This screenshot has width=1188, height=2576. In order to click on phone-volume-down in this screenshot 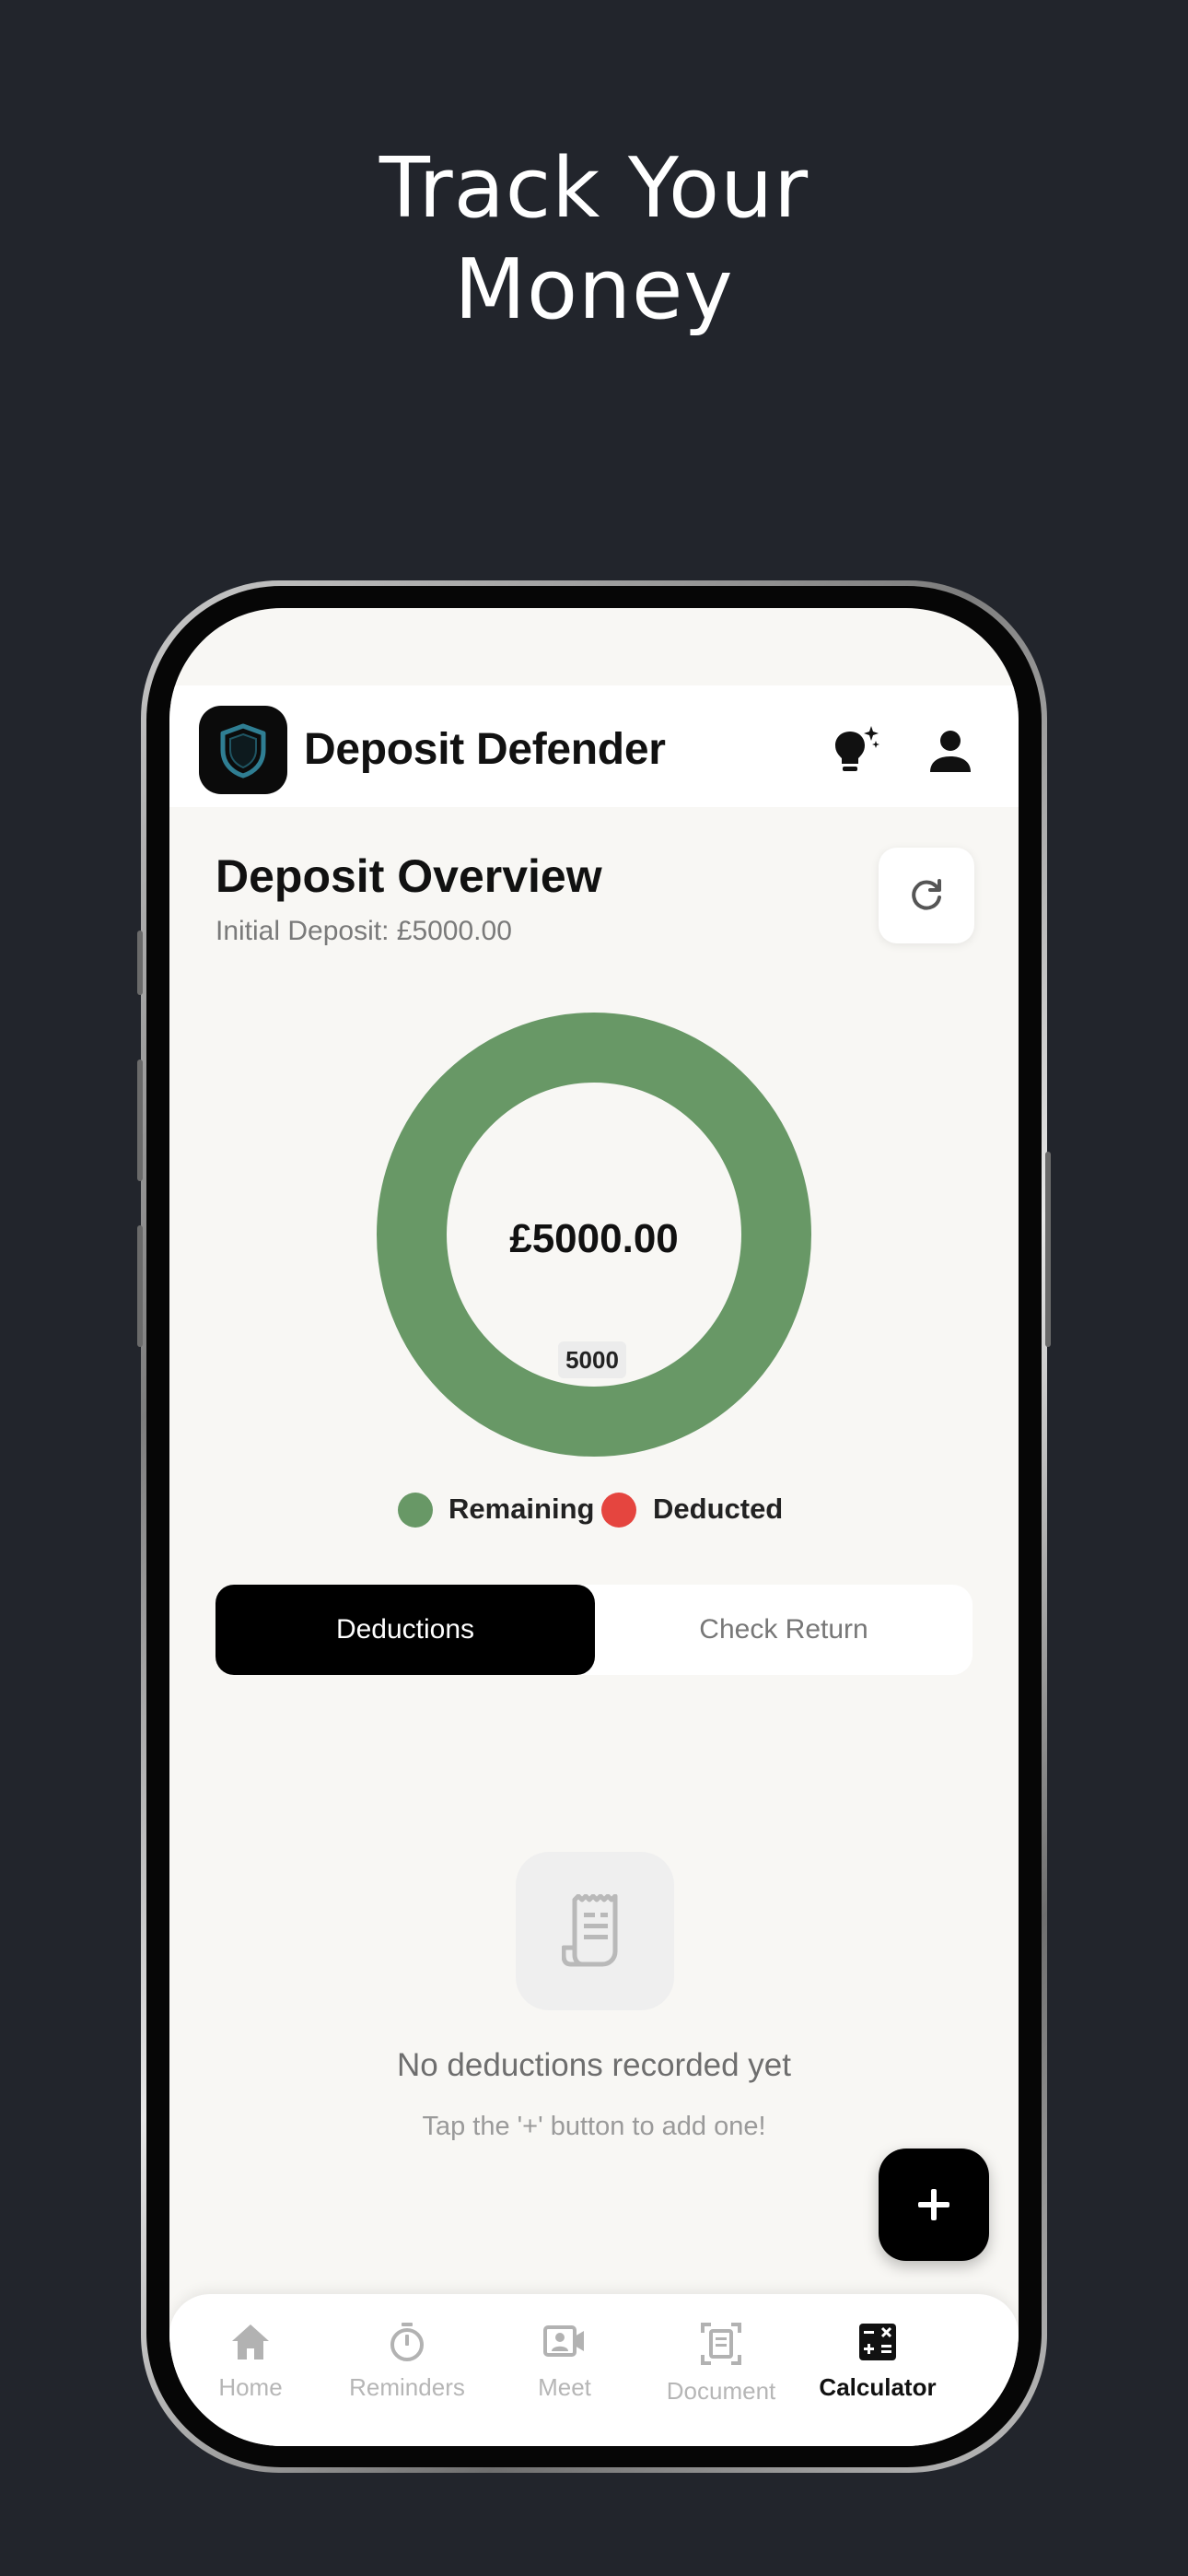, I will do `click(140, 1286)`.